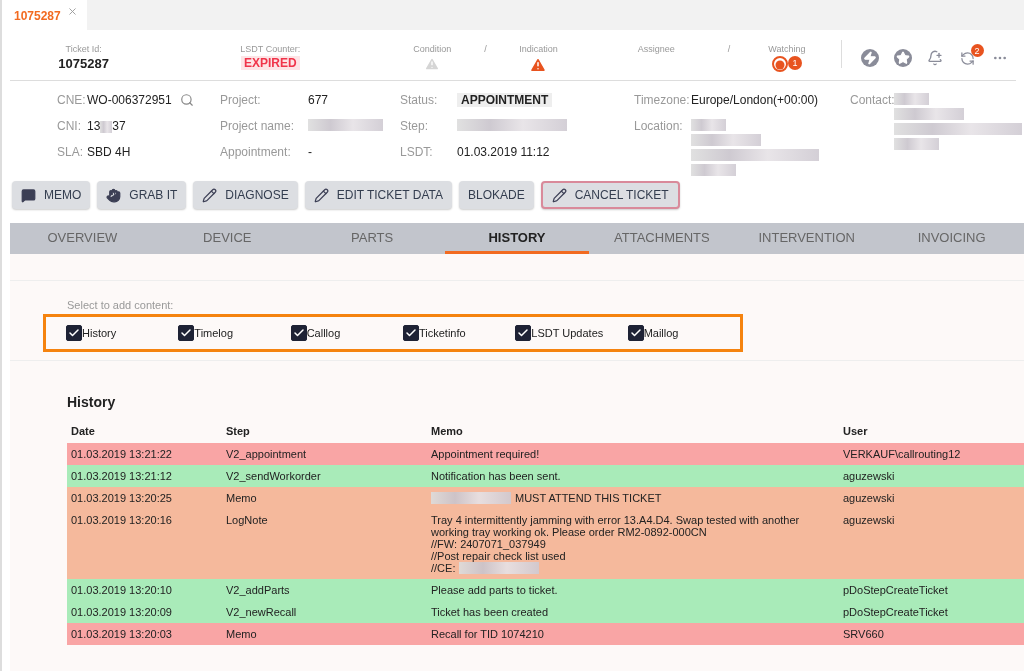 Image resolution: width=1024 pixels, height=671 pixels. I want to click on action-button: CANCEL TICKET, so click(610, 195).